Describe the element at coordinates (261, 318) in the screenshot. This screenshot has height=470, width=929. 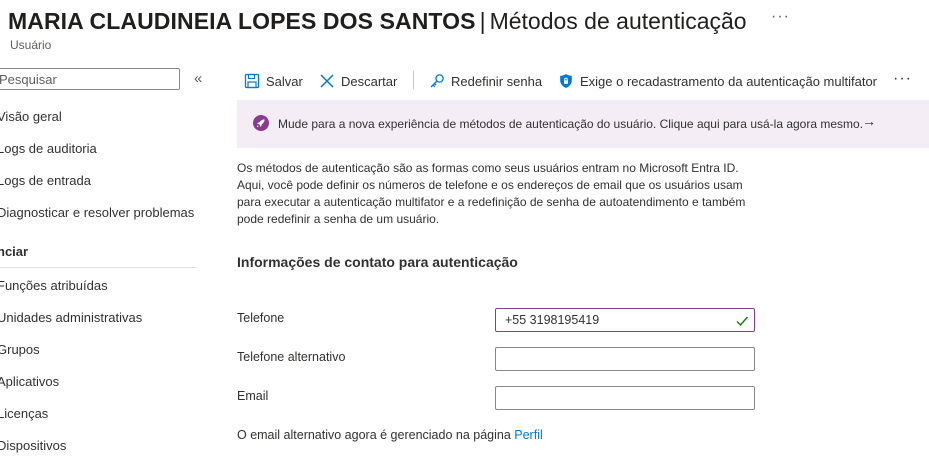
I see `phone-label: Telefone` at that location.